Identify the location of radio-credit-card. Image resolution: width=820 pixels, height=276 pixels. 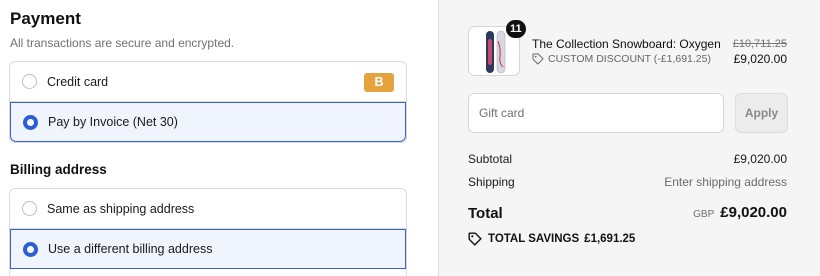
(29, 81).